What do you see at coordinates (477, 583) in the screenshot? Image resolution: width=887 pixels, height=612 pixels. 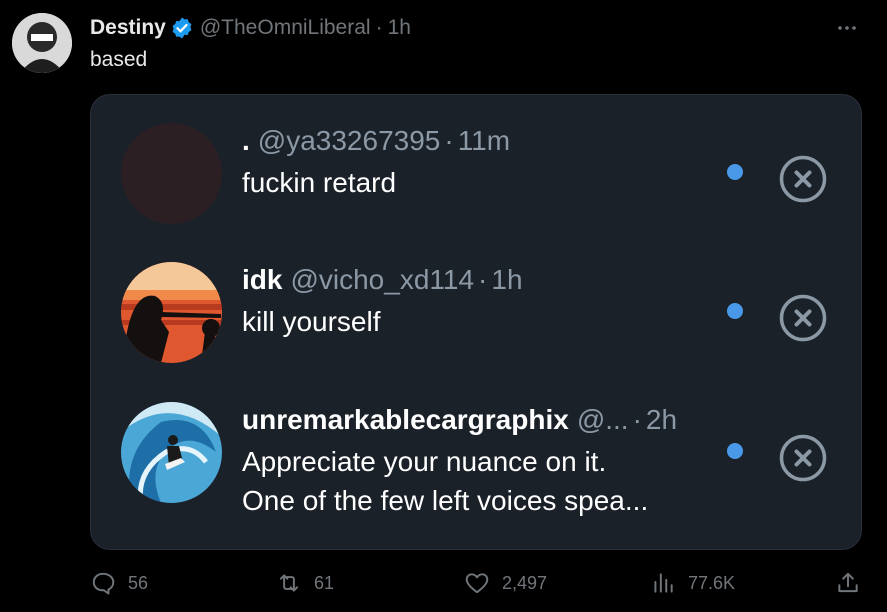 I see `heart-icon` at bounding box center [477, 583].